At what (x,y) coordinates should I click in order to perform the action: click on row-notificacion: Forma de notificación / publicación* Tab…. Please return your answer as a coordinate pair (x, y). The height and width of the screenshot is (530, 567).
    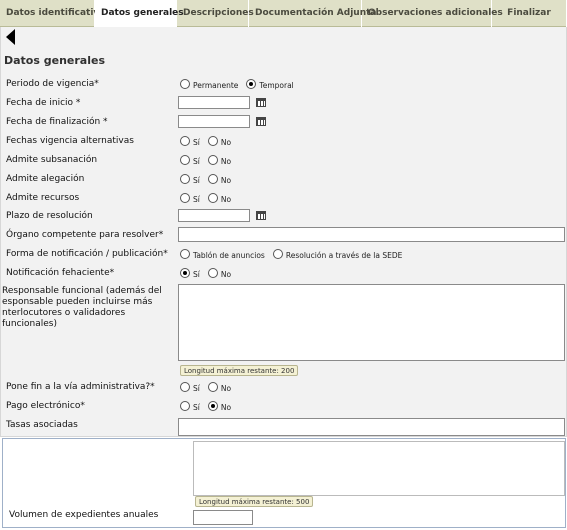
    Looking at the image, I should click on (283, 255).